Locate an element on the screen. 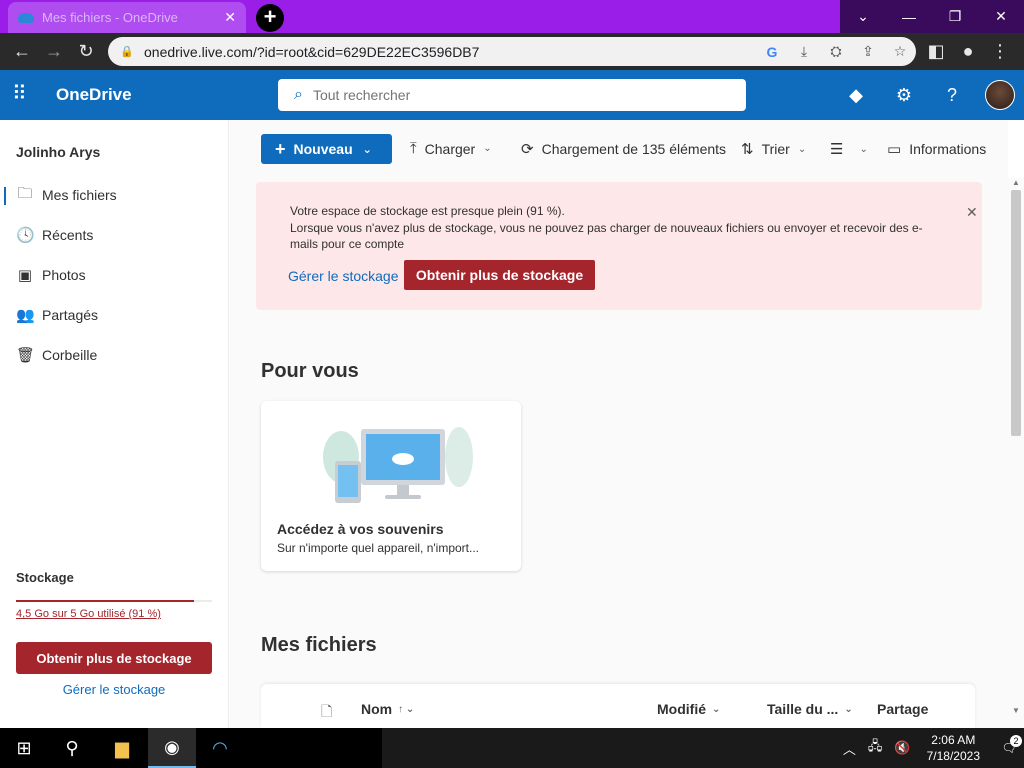 Image resolution: width=1024 pixels, height=768 pixels. column-sharing: Partage is located at coordinates (902, 709).